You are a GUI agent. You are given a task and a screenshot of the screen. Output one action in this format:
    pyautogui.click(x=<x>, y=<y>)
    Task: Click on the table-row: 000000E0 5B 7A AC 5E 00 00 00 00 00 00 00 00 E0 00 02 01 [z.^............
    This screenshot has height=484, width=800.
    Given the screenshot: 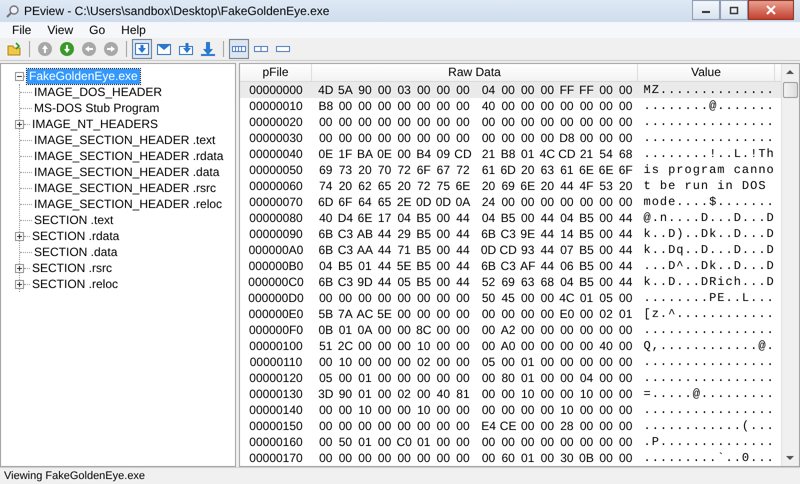 What is the action you would take?
    pyautogui.click(x=510, y=314)
    